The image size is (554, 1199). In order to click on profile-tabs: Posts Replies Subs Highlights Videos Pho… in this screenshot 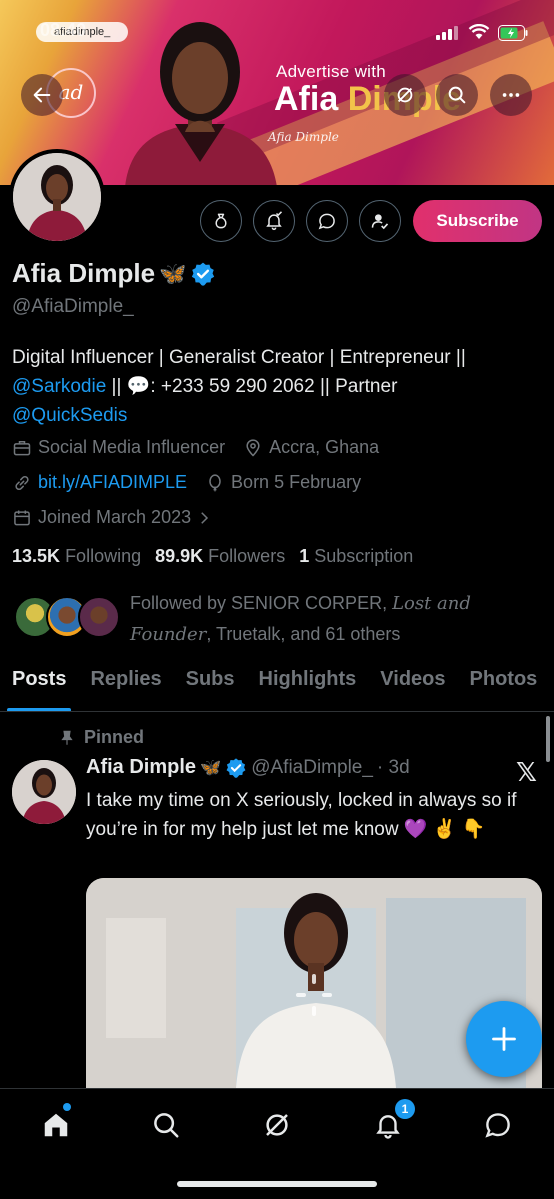, I will do `click(277, 688)`.